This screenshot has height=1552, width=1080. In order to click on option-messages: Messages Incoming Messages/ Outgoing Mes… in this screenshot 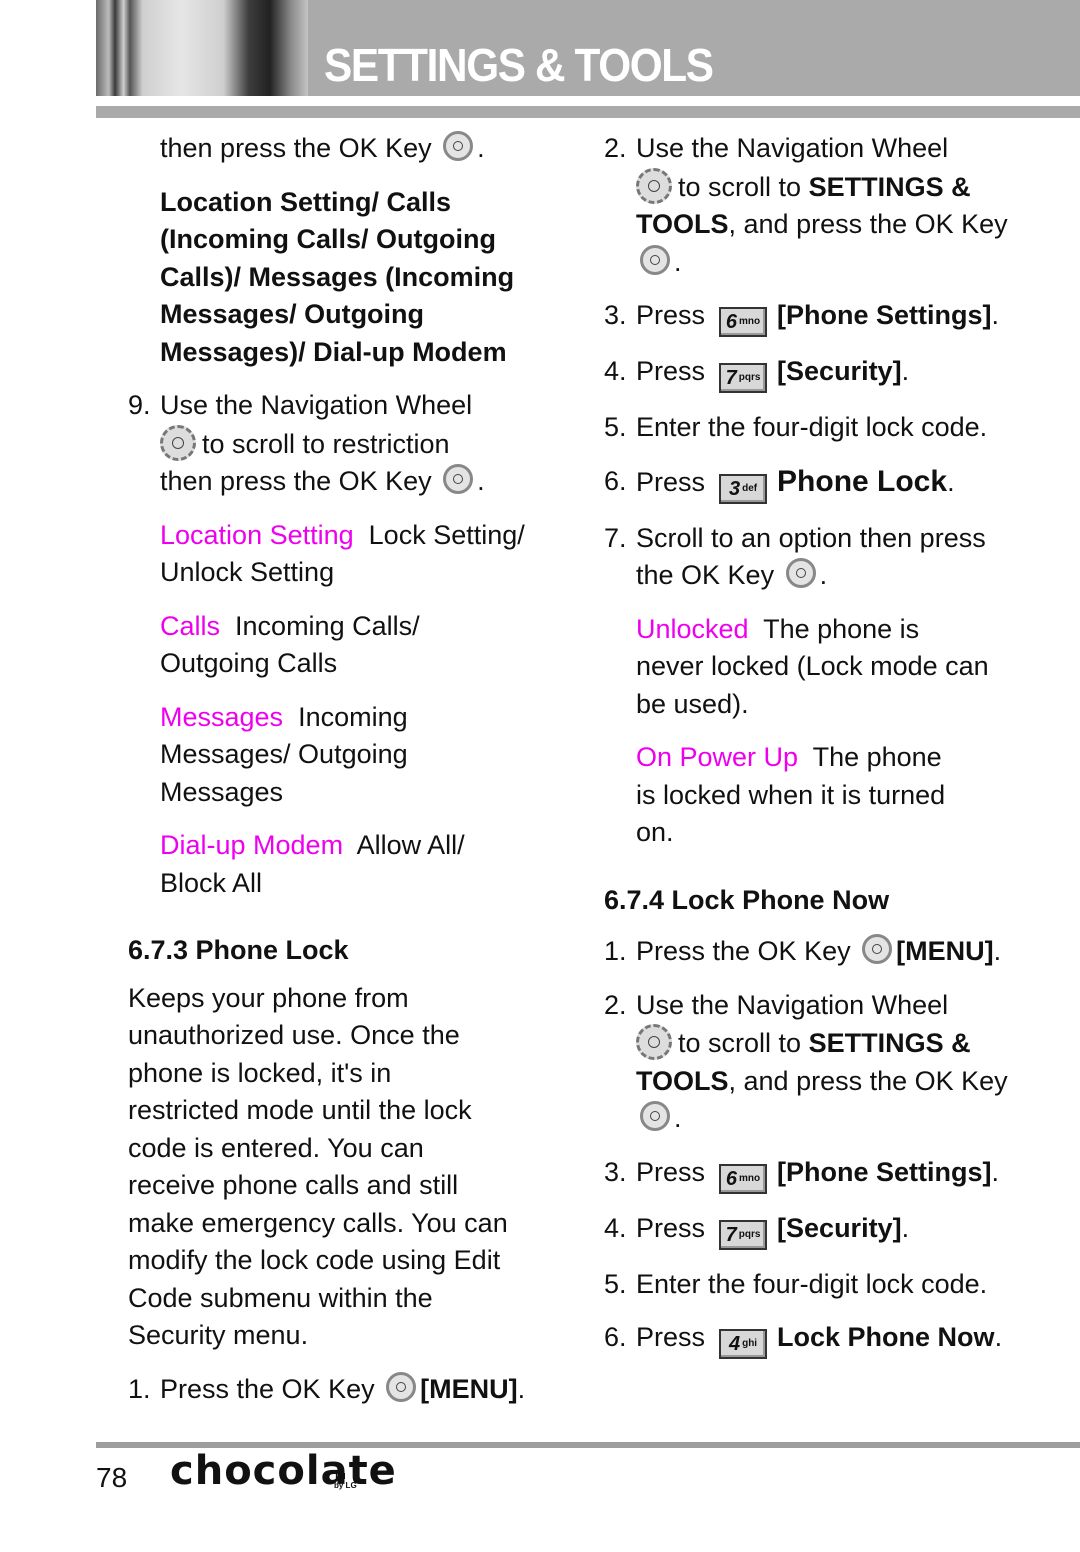, I will do `click(284, 754)`.